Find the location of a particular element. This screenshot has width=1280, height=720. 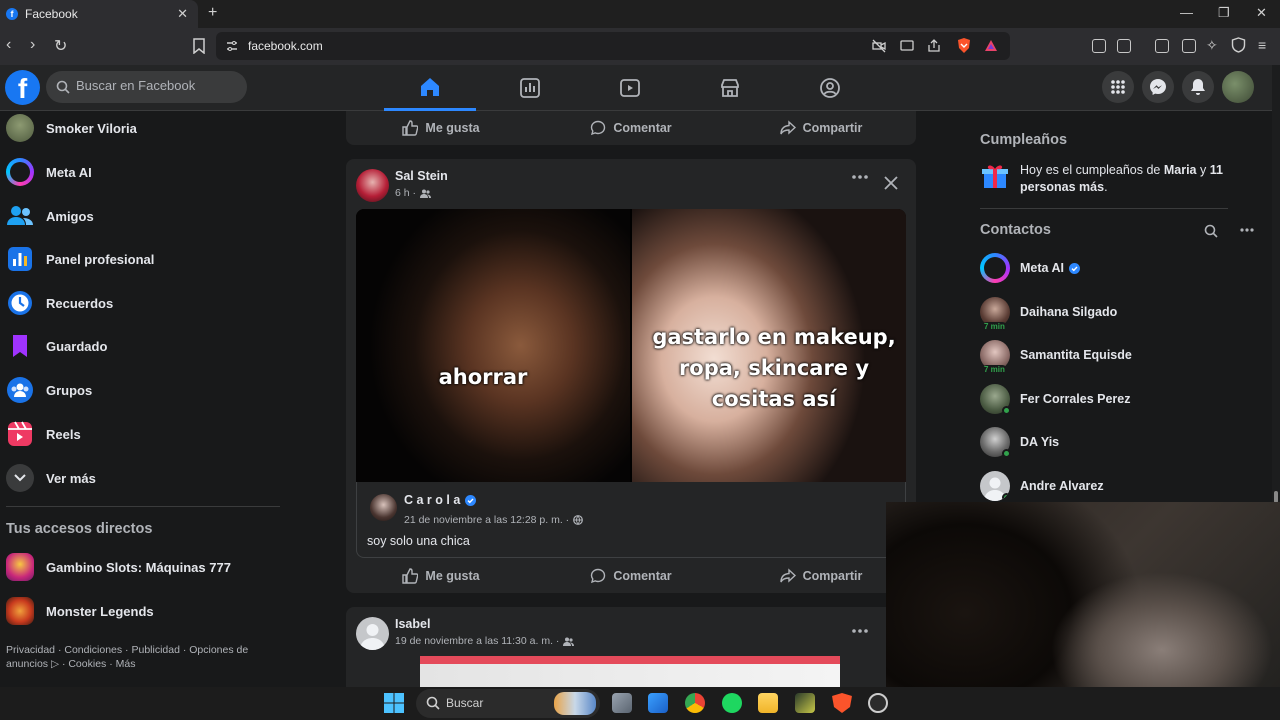

tab-home is located at coordinates (430, 88).